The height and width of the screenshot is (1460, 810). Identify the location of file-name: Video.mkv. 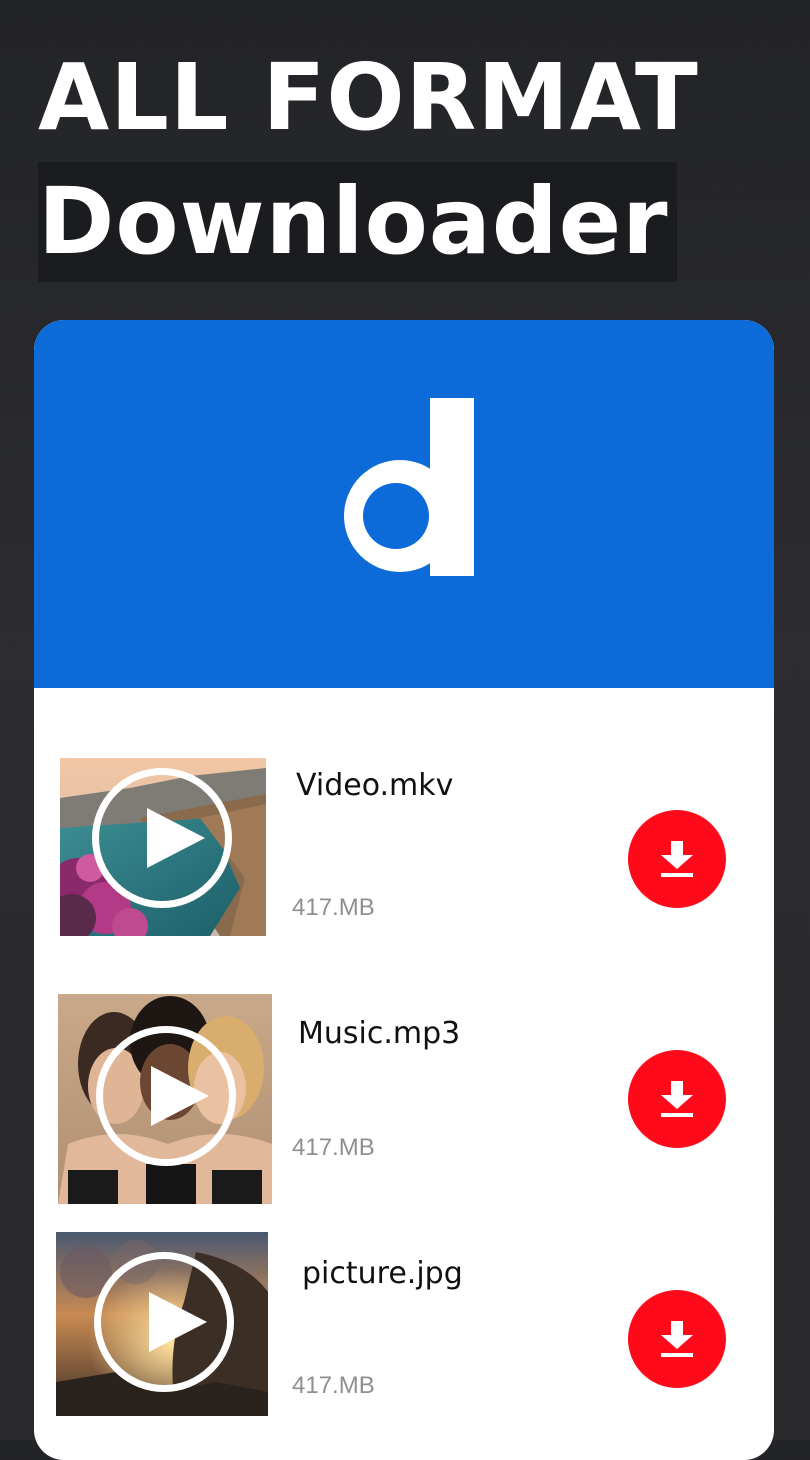
(375, 785).